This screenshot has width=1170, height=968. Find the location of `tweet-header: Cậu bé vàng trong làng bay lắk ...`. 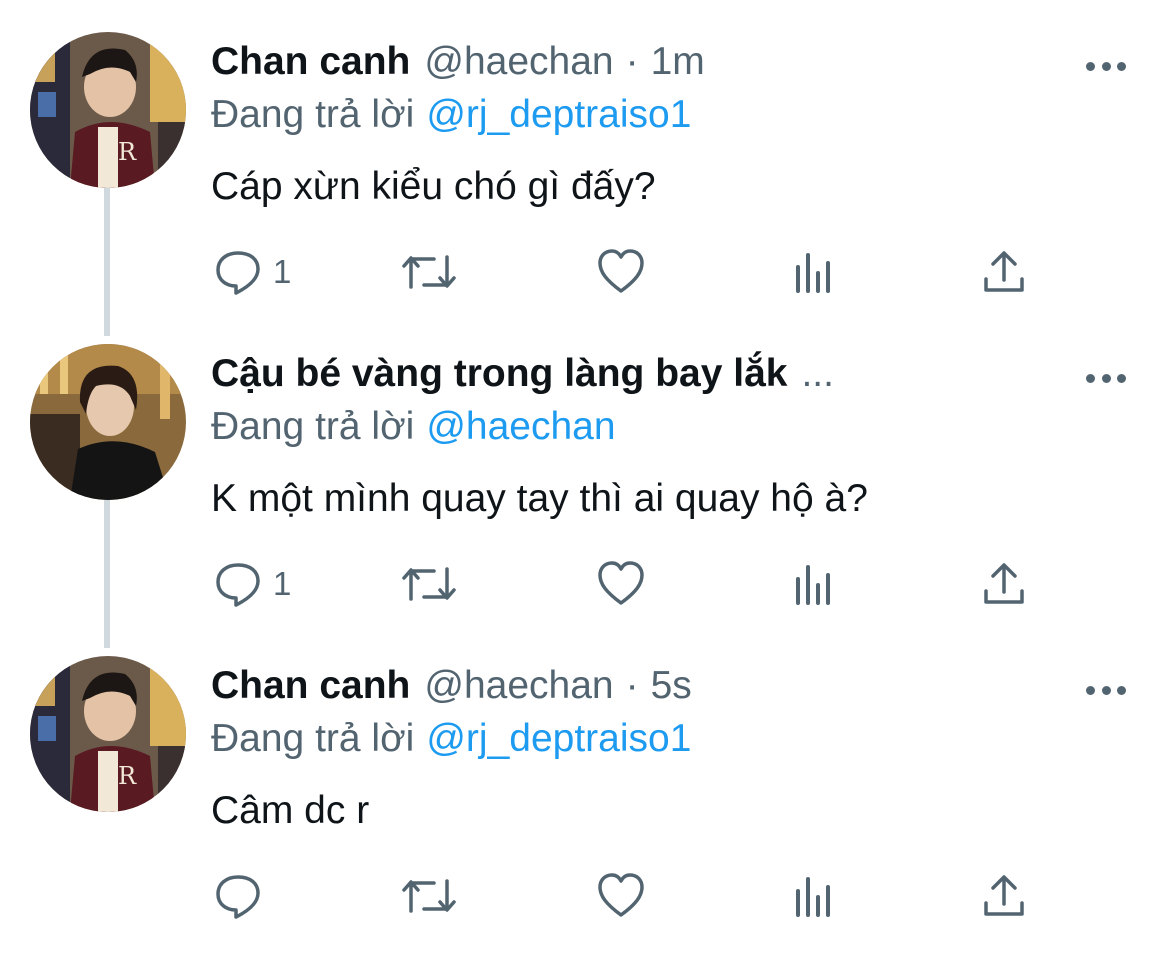

tweet-header: Cậu bé vàng trong làng bay lắk ... is located at coordinates (645, 374).